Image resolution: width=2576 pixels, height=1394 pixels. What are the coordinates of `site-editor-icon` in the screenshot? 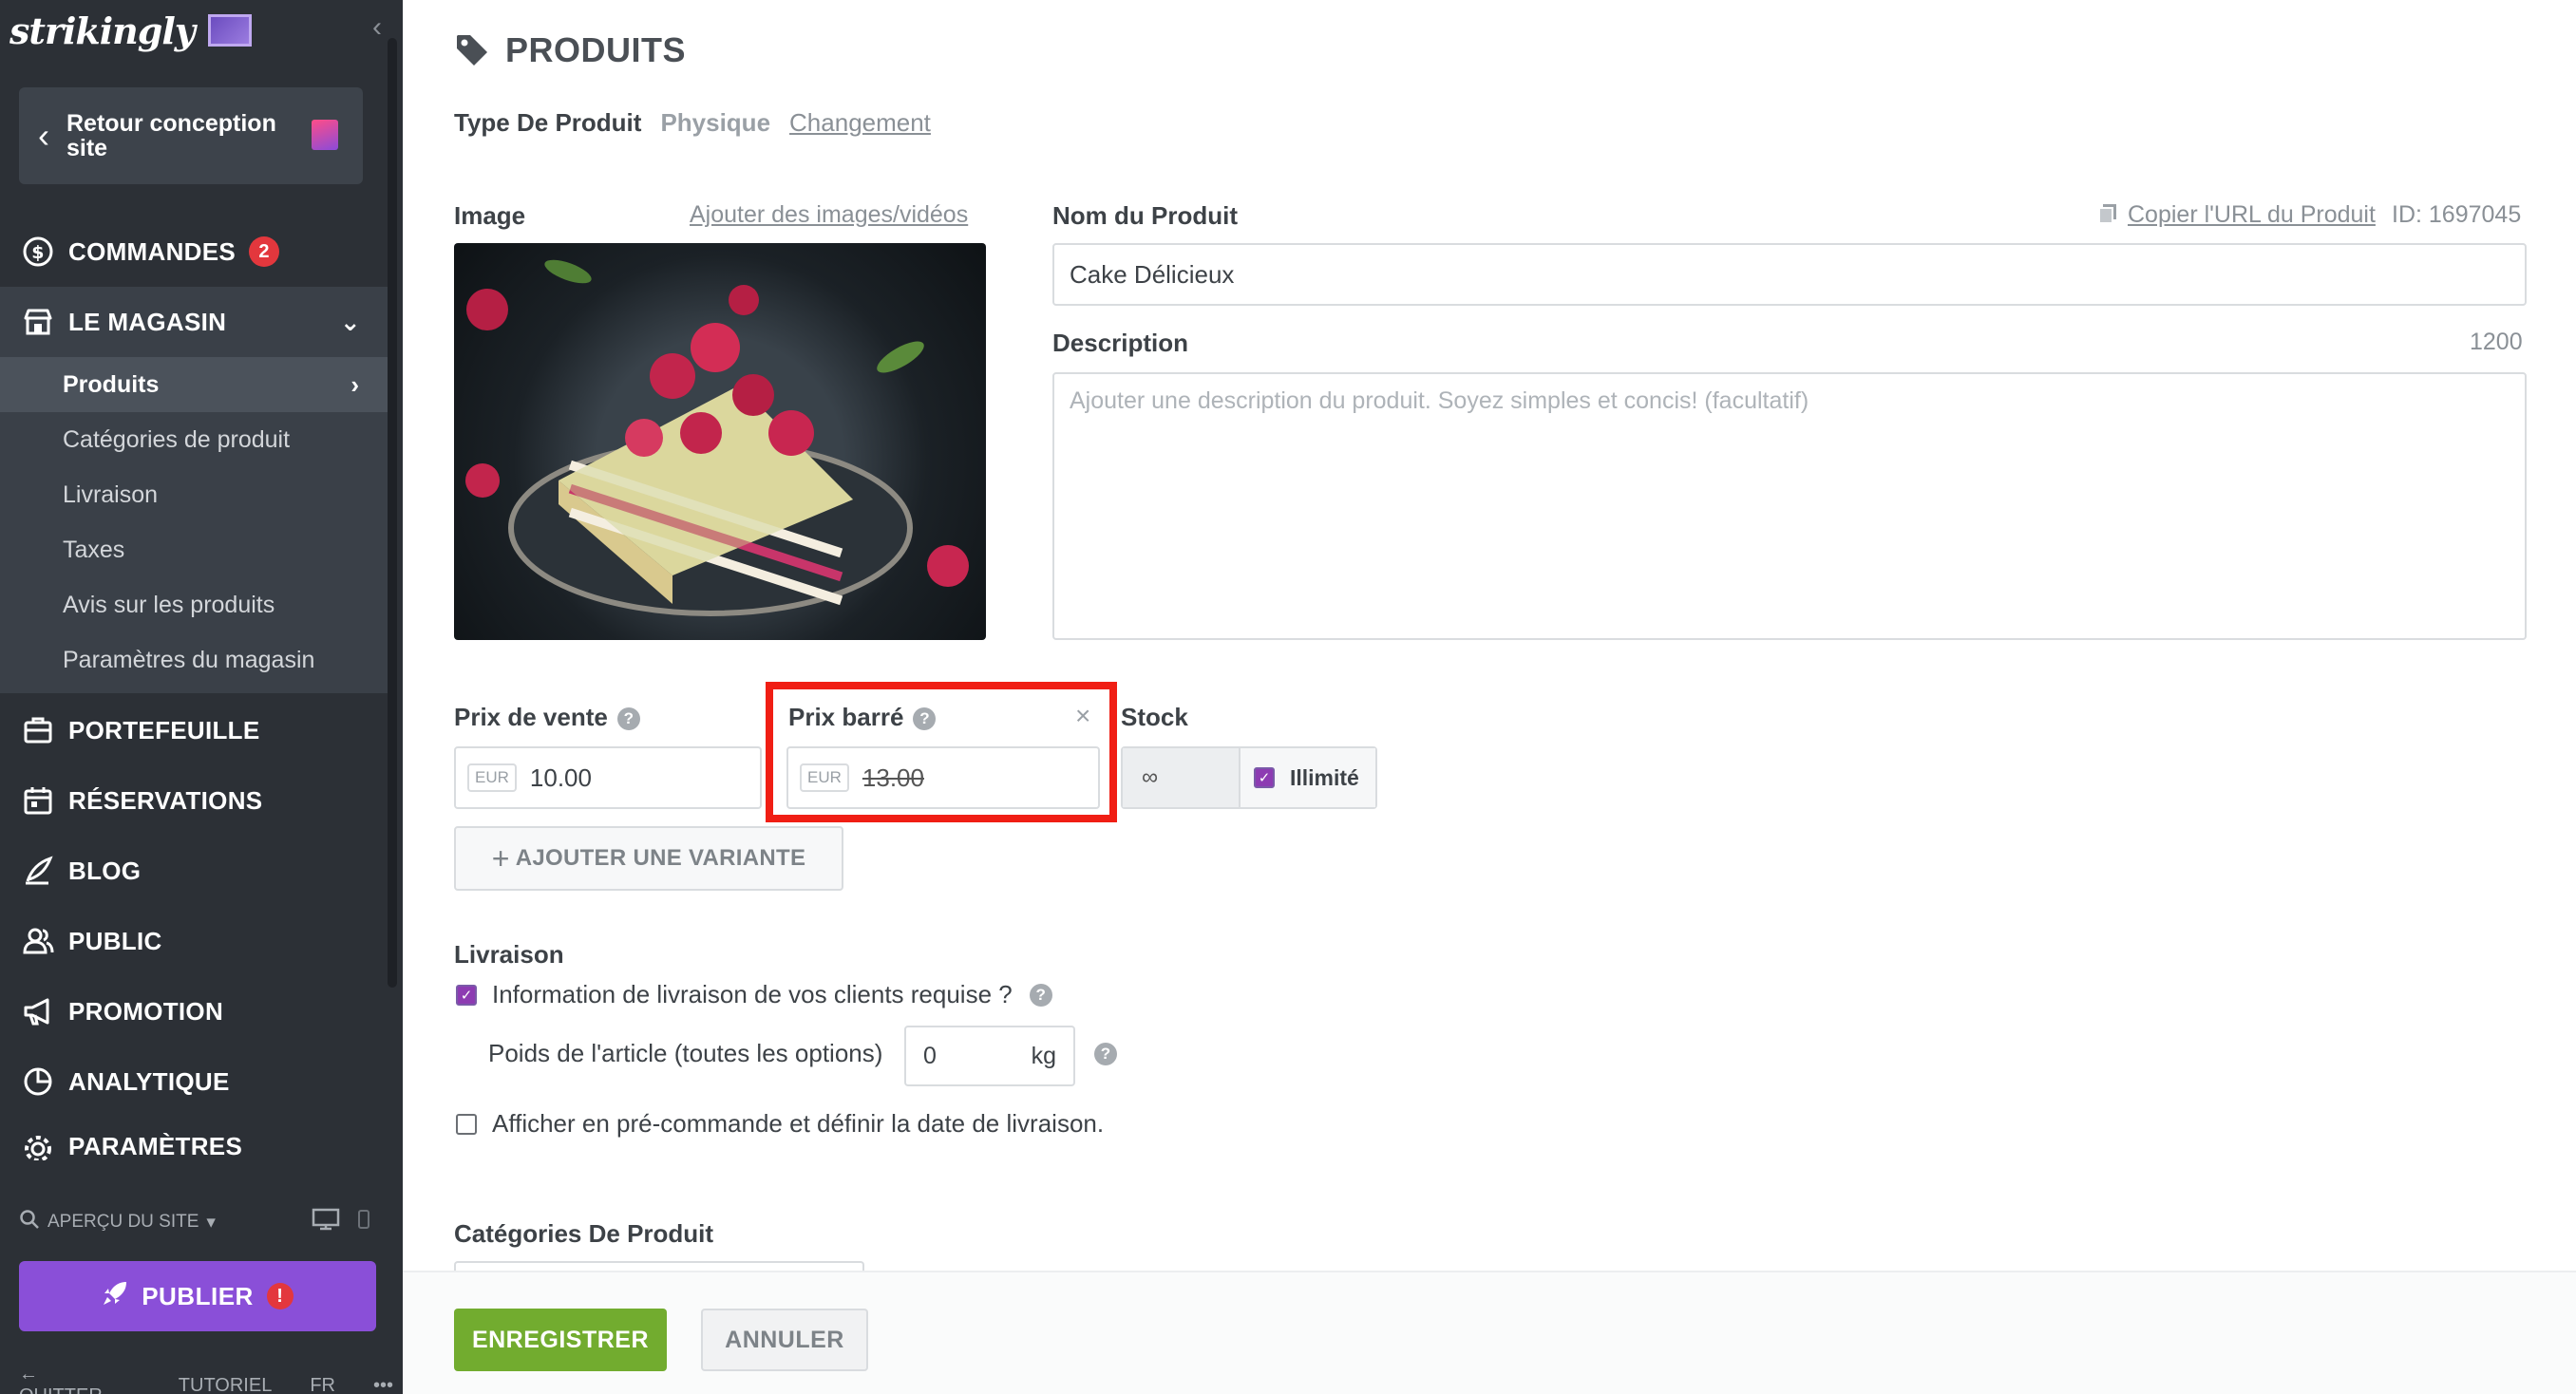 It's located at (325, 135).